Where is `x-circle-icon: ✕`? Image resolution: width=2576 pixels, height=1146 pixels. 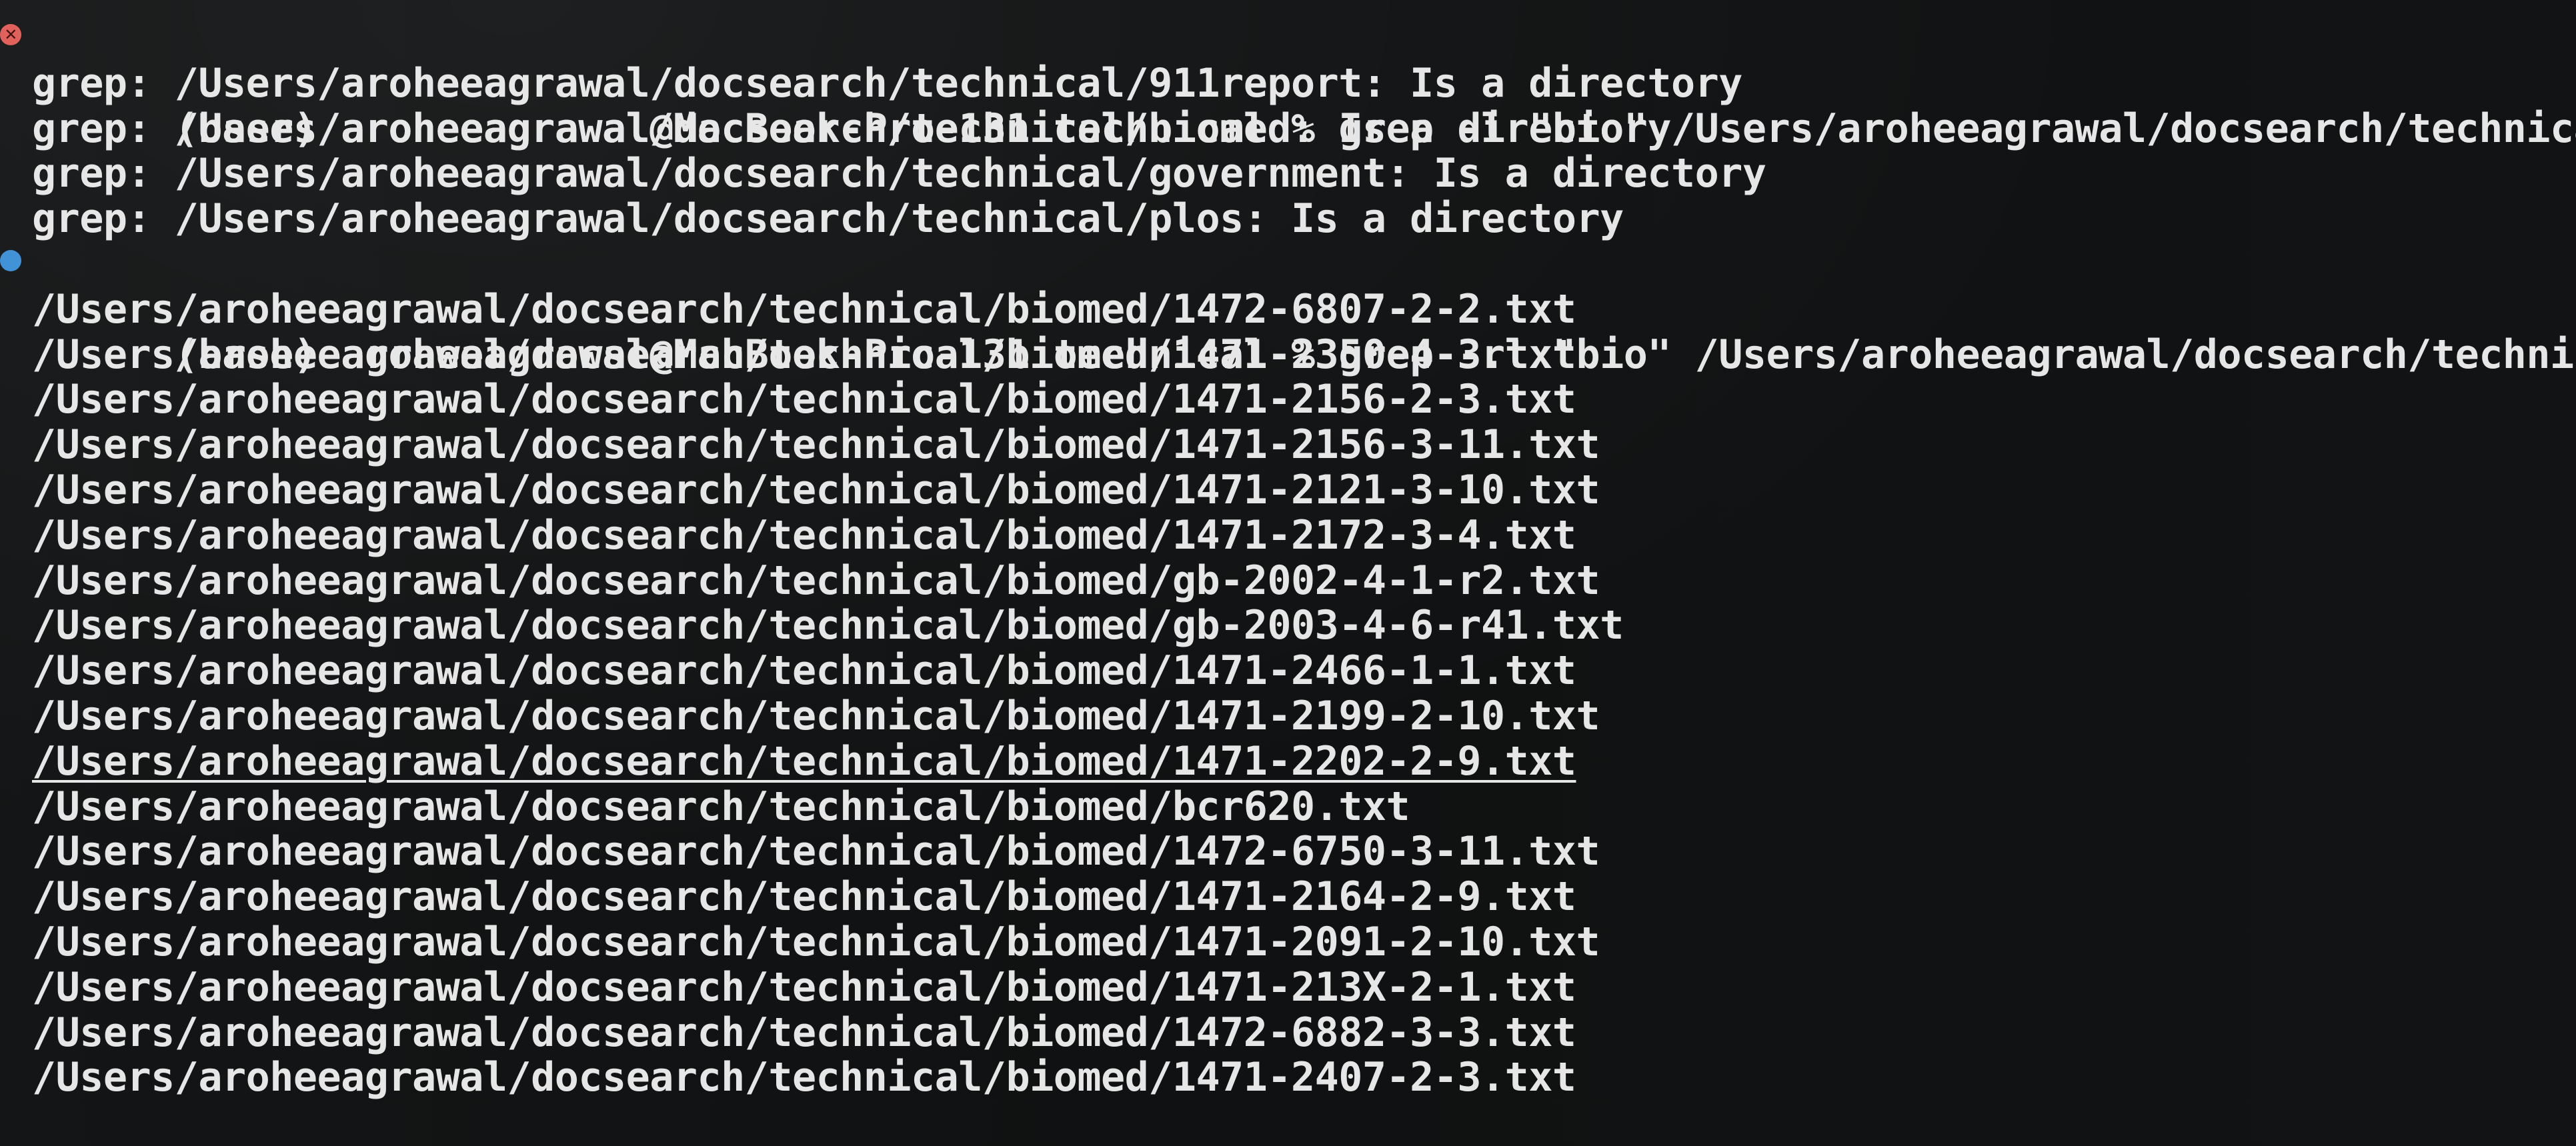 x-circle-icon: ✕ is located at coordinates (10, 34).